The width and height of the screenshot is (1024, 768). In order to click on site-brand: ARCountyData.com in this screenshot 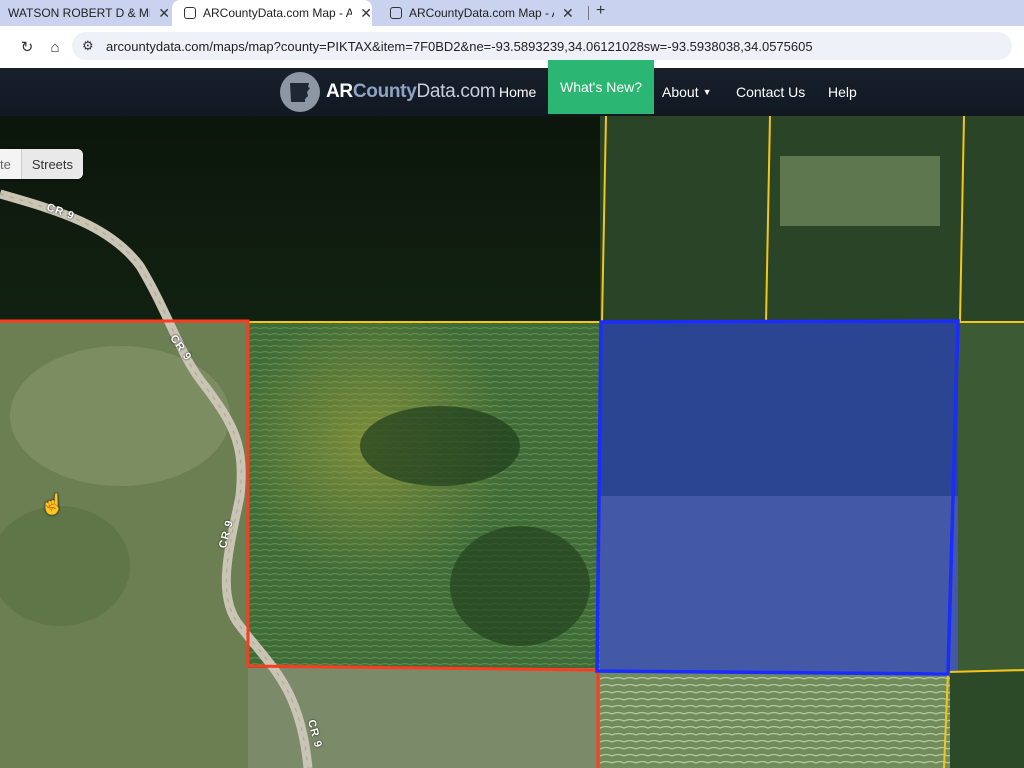, I will do `click(388, 92)`.